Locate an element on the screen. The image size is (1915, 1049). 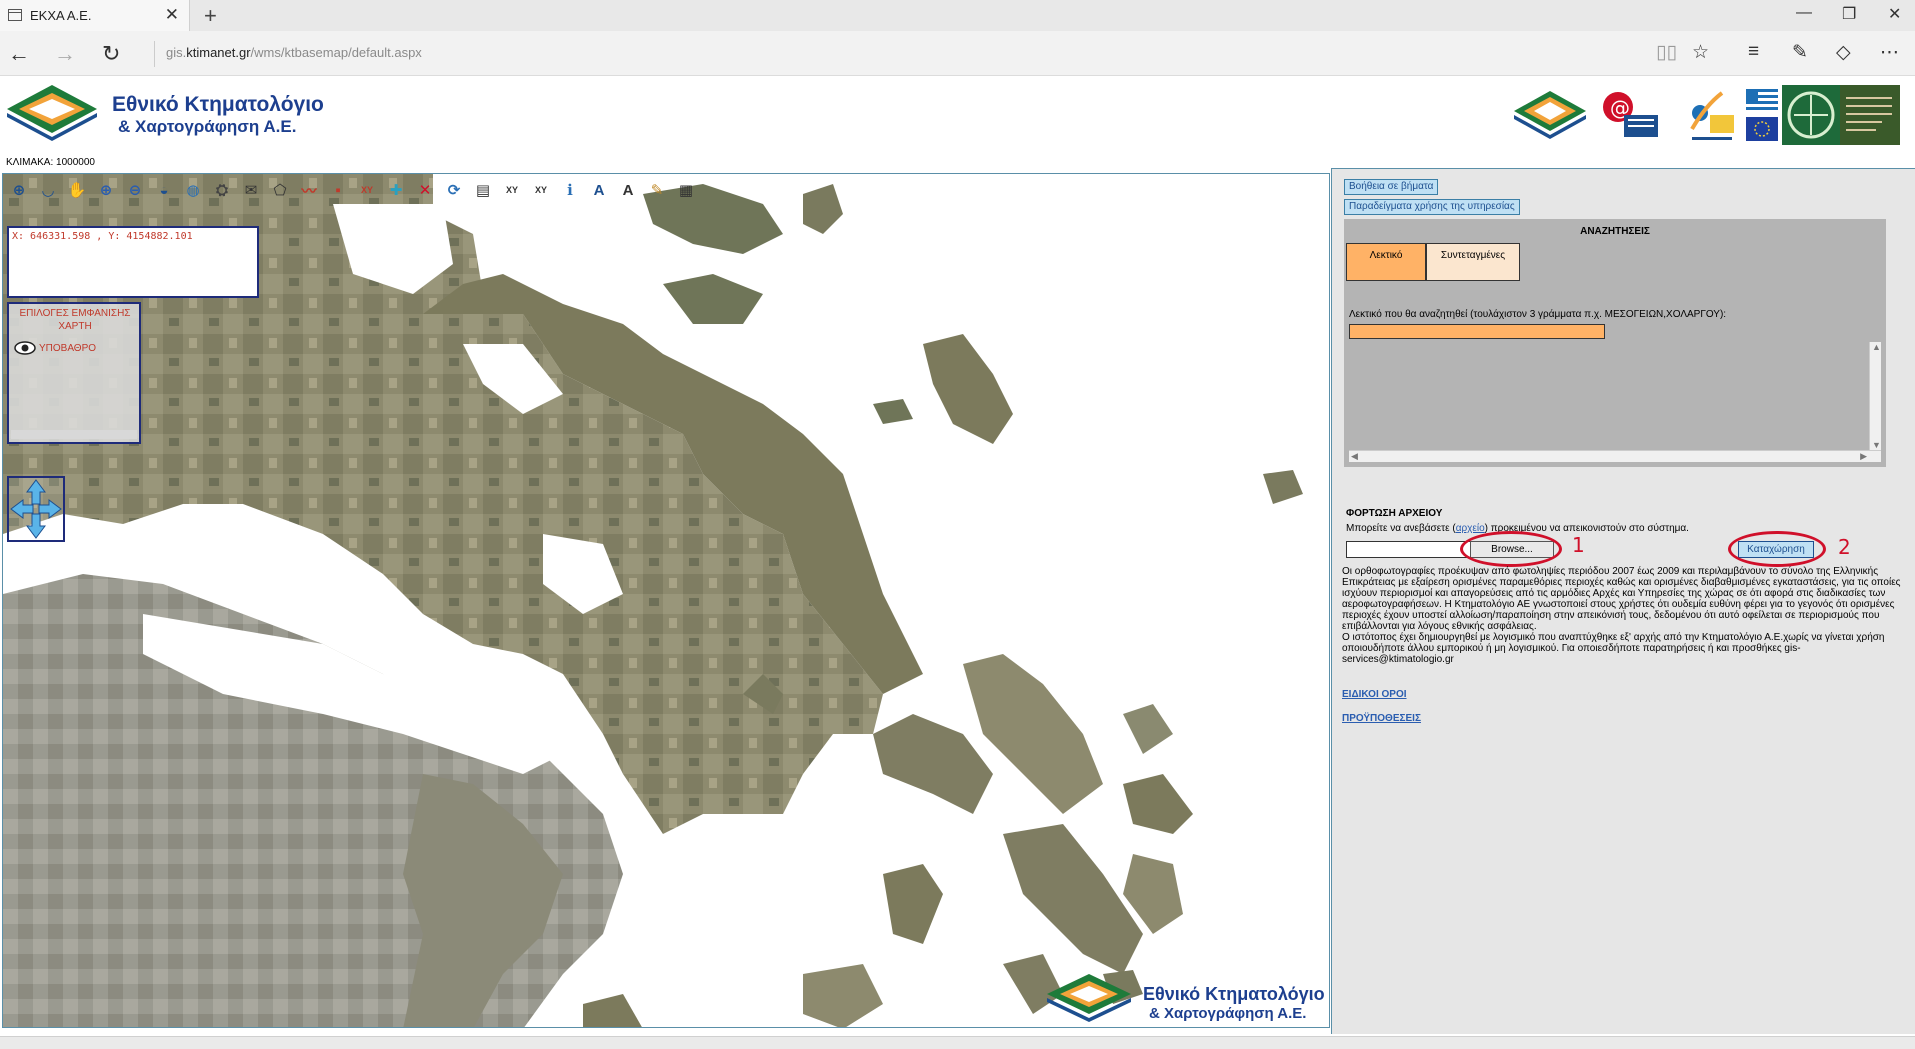
layers-panel: ΕΠΙΛΟΓΕΣ ΕΜΦΑΝΙΣΗΣ ΧΑΡΤΗ ΥΠΟΒΑΘΡΟ is located at coordinates (74, 373).